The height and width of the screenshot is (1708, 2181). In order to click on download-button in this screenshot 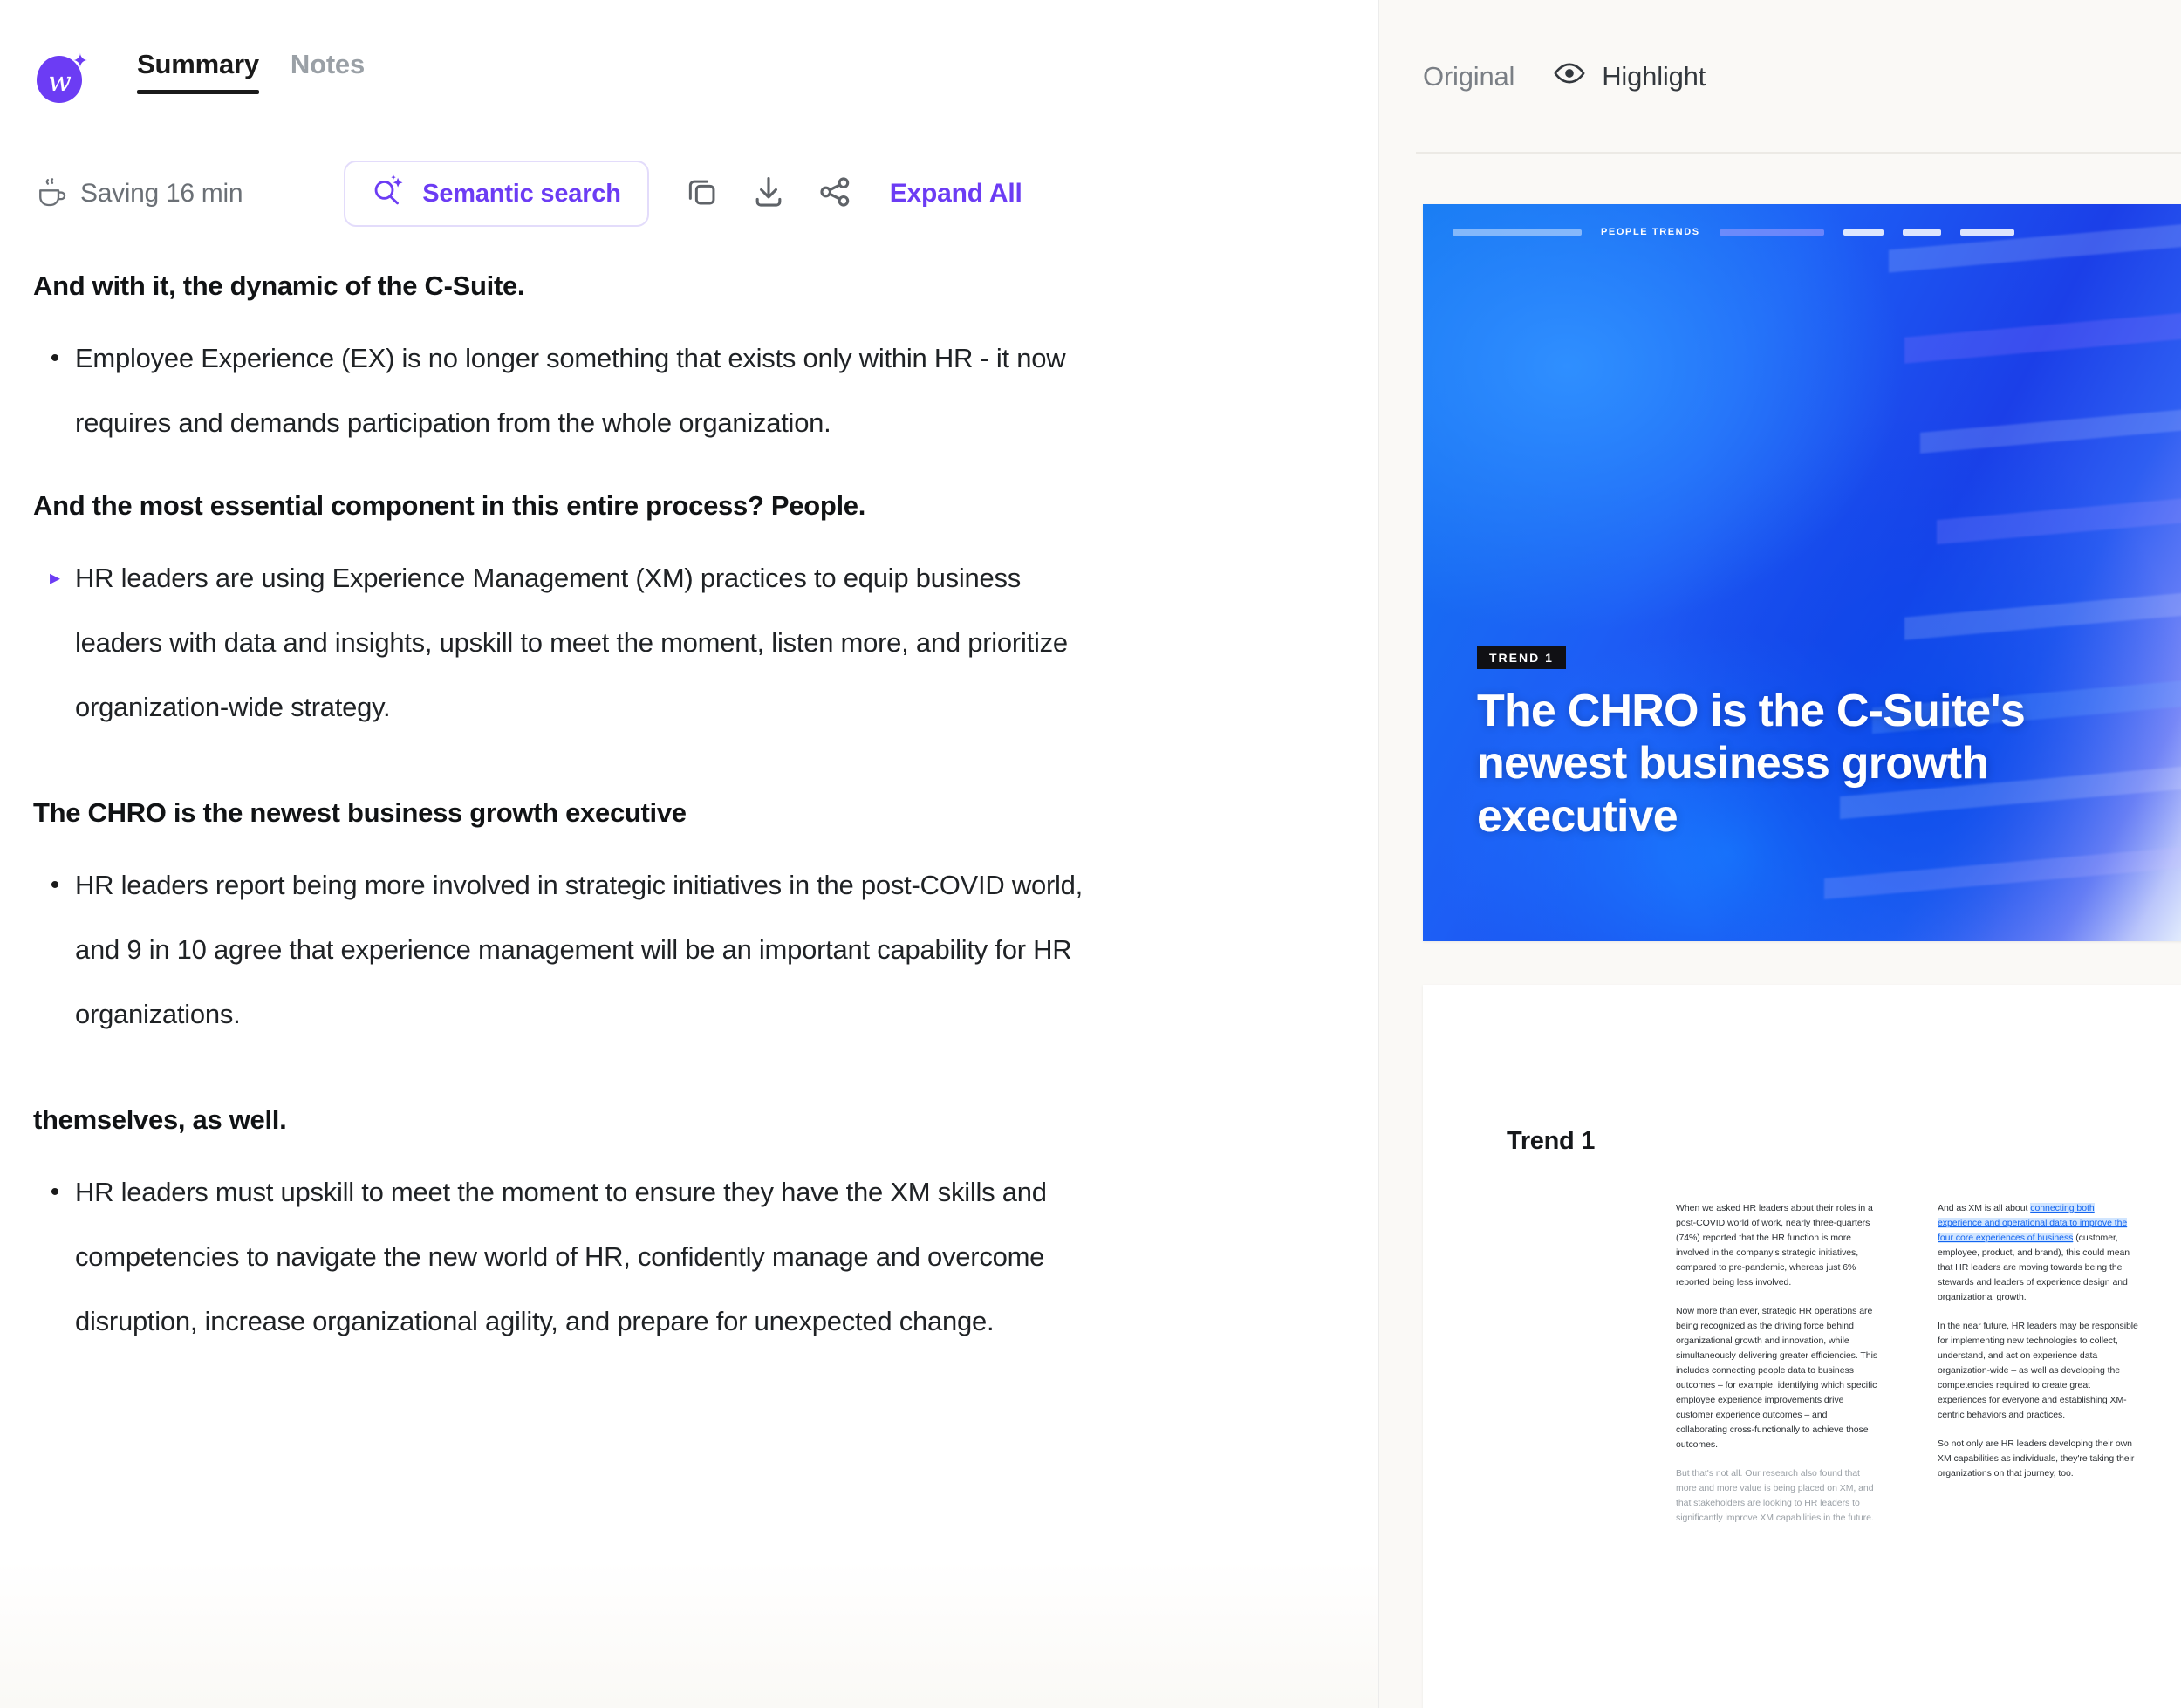, I will do `click(769, 193)`.